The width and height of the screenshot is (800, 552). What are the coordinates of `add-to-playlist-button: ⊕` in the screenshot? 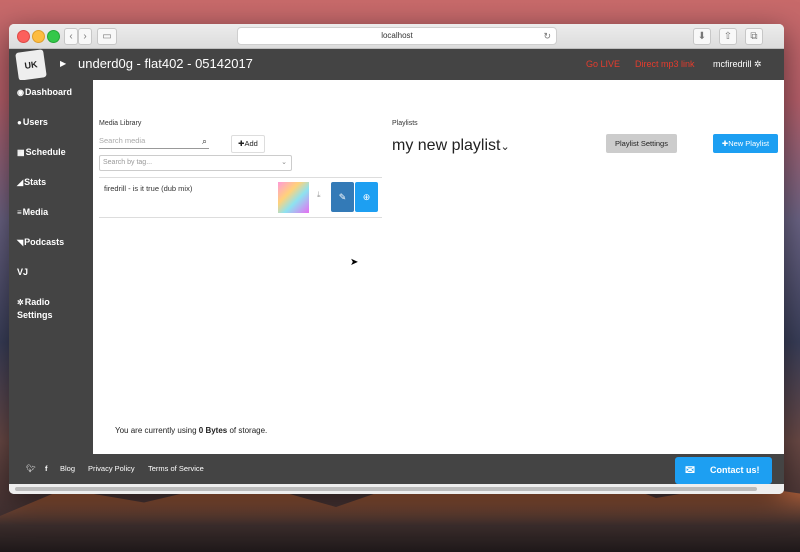 It's located at (366, 197).